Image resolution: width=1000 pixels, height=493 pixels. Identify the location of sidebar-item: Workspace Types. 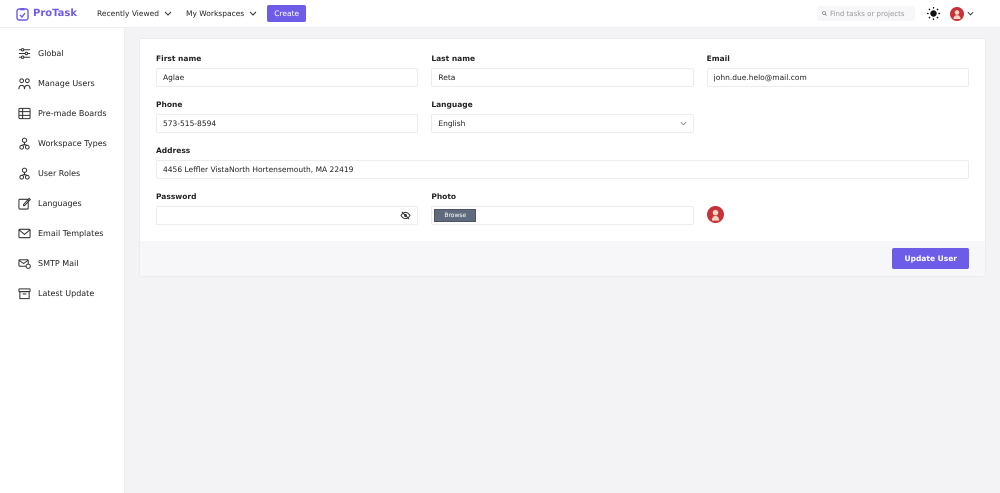
(62, 143).